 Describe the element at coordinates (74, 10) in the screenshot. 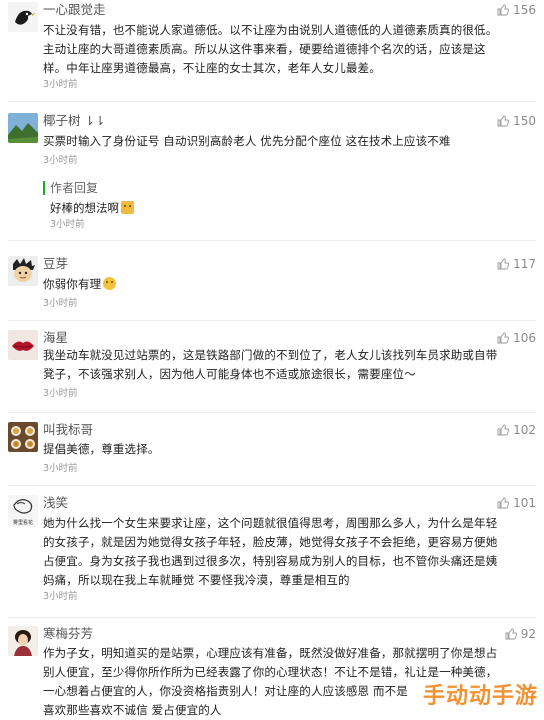

I see `comment-author: 一心跟觉走` at that location.